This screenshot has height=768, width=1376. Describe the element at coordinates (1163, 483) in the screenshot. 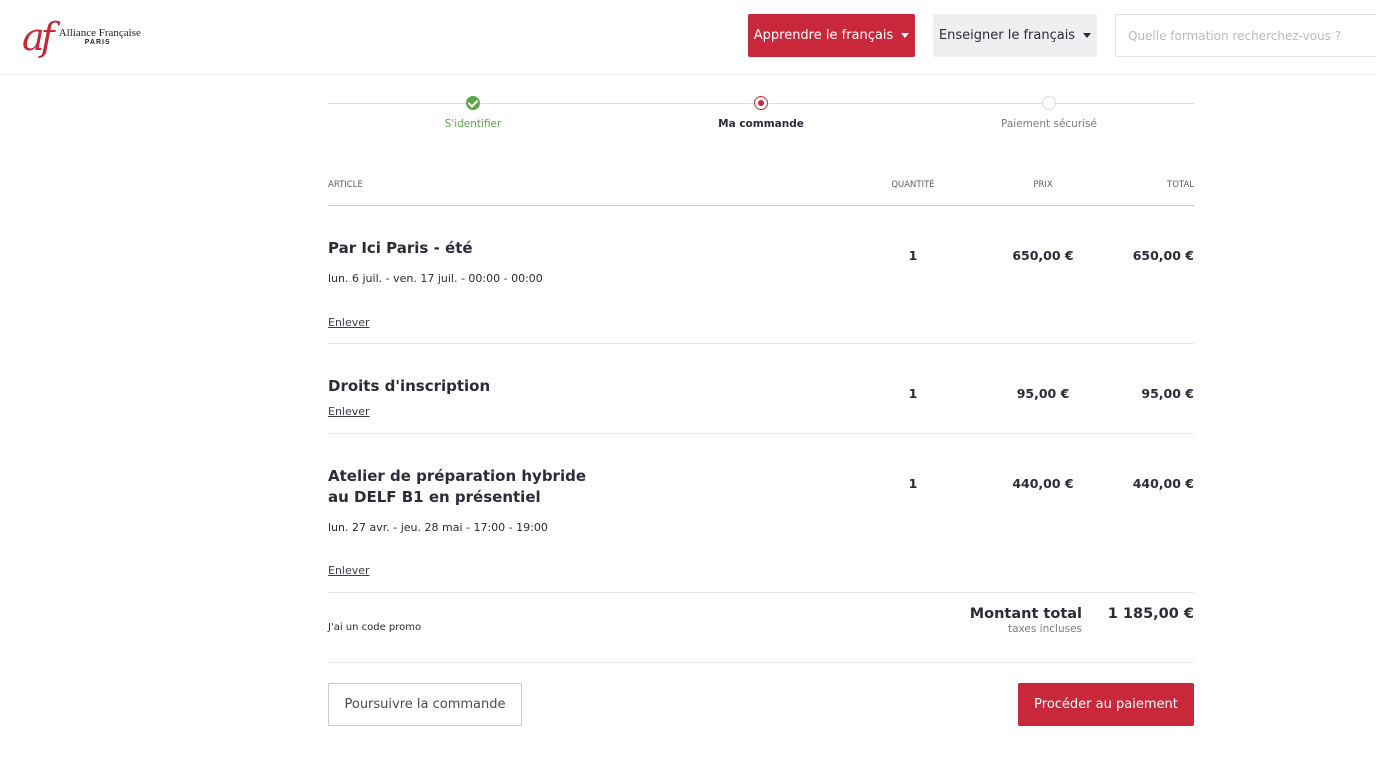

I see `item-total: 440,00 €` at that location.